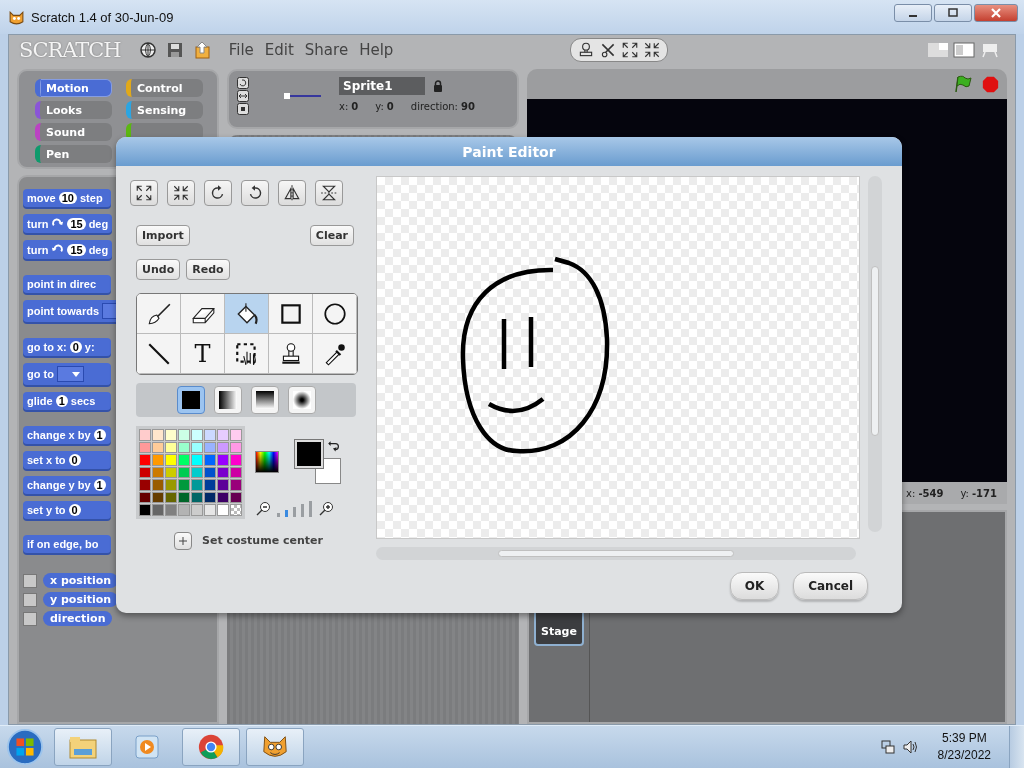  I want to click on menu-item: Help, so click(376, 50).